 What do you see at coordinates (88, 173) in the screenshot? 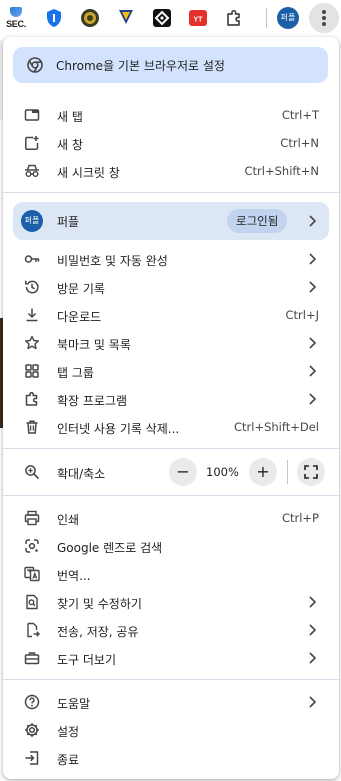
I see `incognito-label: 새 시크릿 창` at bounding box center [88, 173].